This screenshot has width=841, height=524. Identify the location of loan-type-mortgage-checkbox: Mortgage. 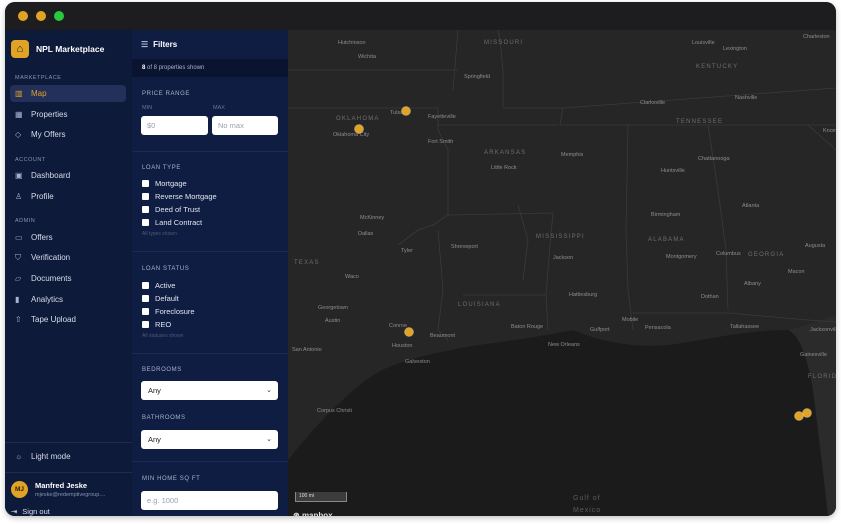
(164, 183).